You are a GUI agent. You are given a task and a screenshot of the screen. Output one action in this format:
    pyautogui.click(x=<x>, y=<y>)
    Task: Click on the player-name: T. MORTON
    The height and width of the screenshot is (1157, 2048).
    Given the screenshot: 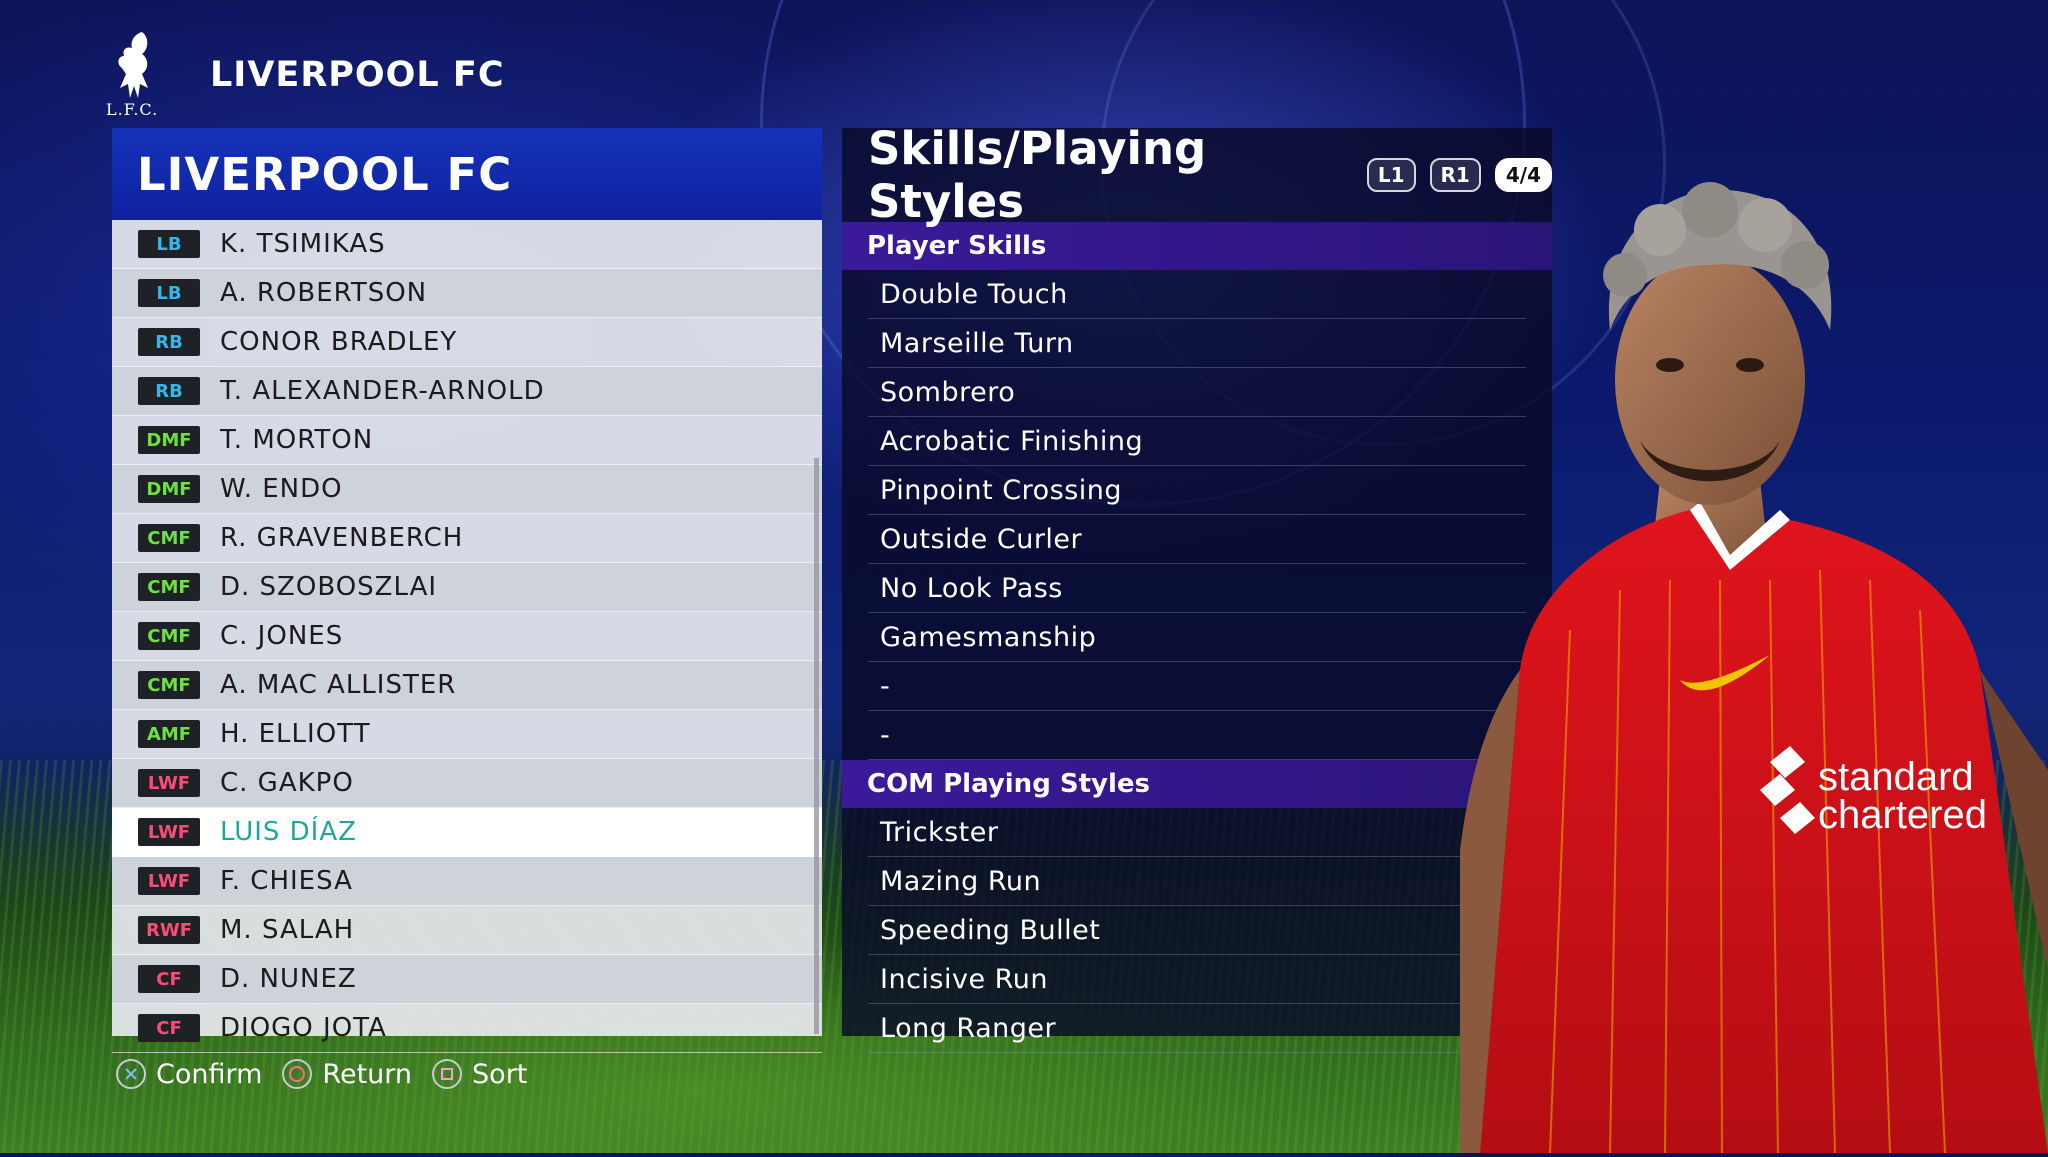 What is the action you would take?
    pyautogui.click(x=297, y=440)
    